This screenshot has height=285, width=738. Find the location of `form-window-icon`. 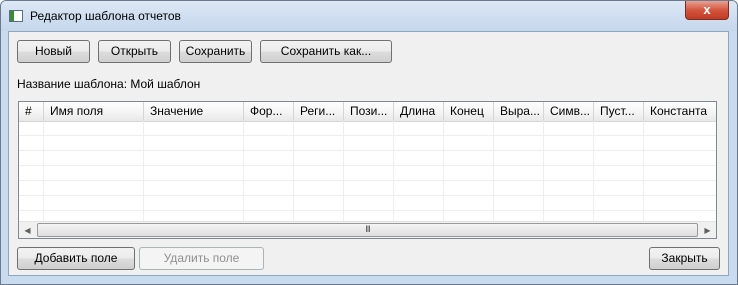

form-window-icon is located at coordinates (16, 16).